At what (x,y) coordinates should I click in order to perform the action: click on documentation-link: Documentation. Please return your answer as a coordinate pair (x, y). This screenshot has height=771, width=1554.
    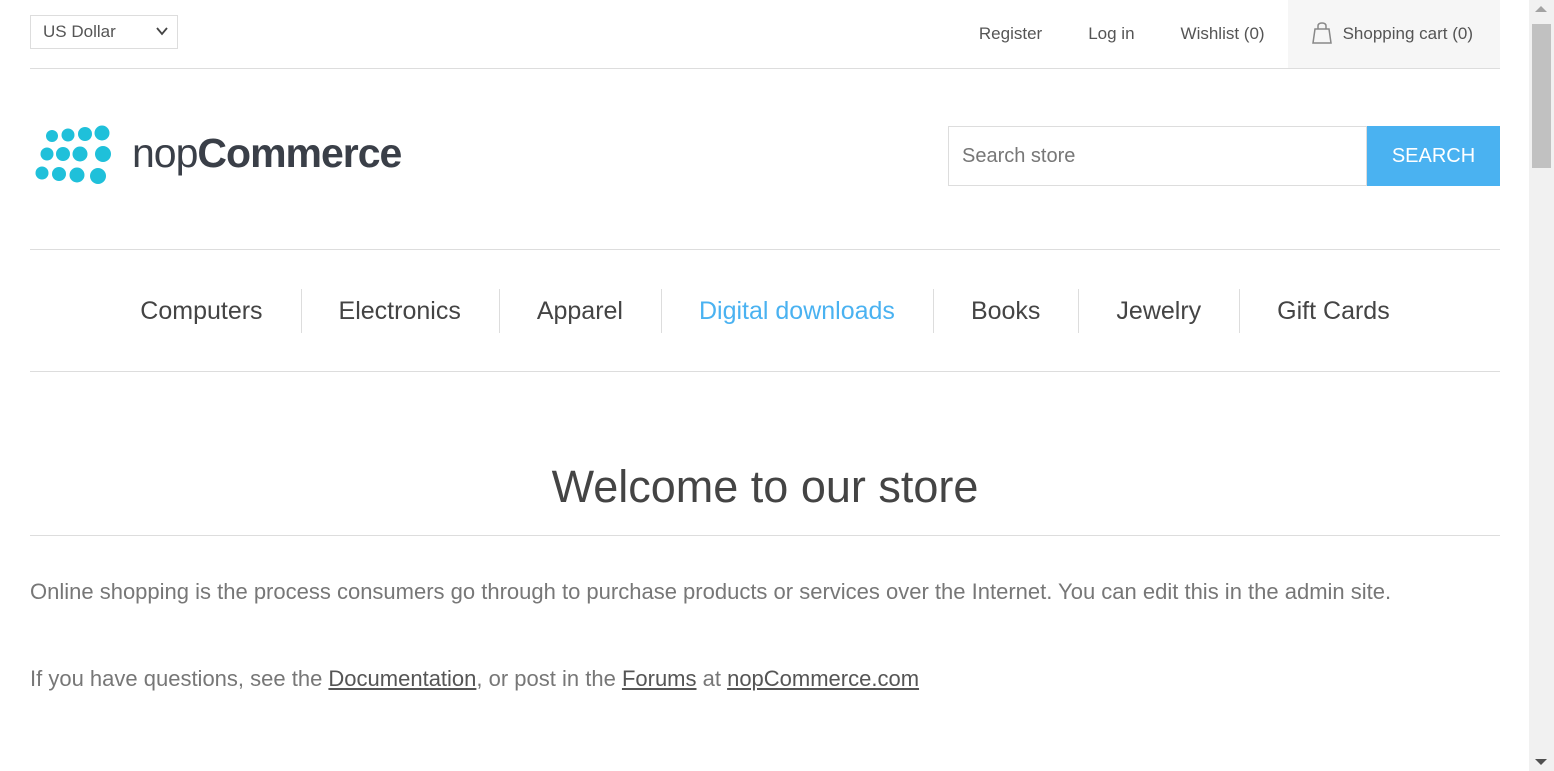
    Looking at the image, I should click on (402, 678).